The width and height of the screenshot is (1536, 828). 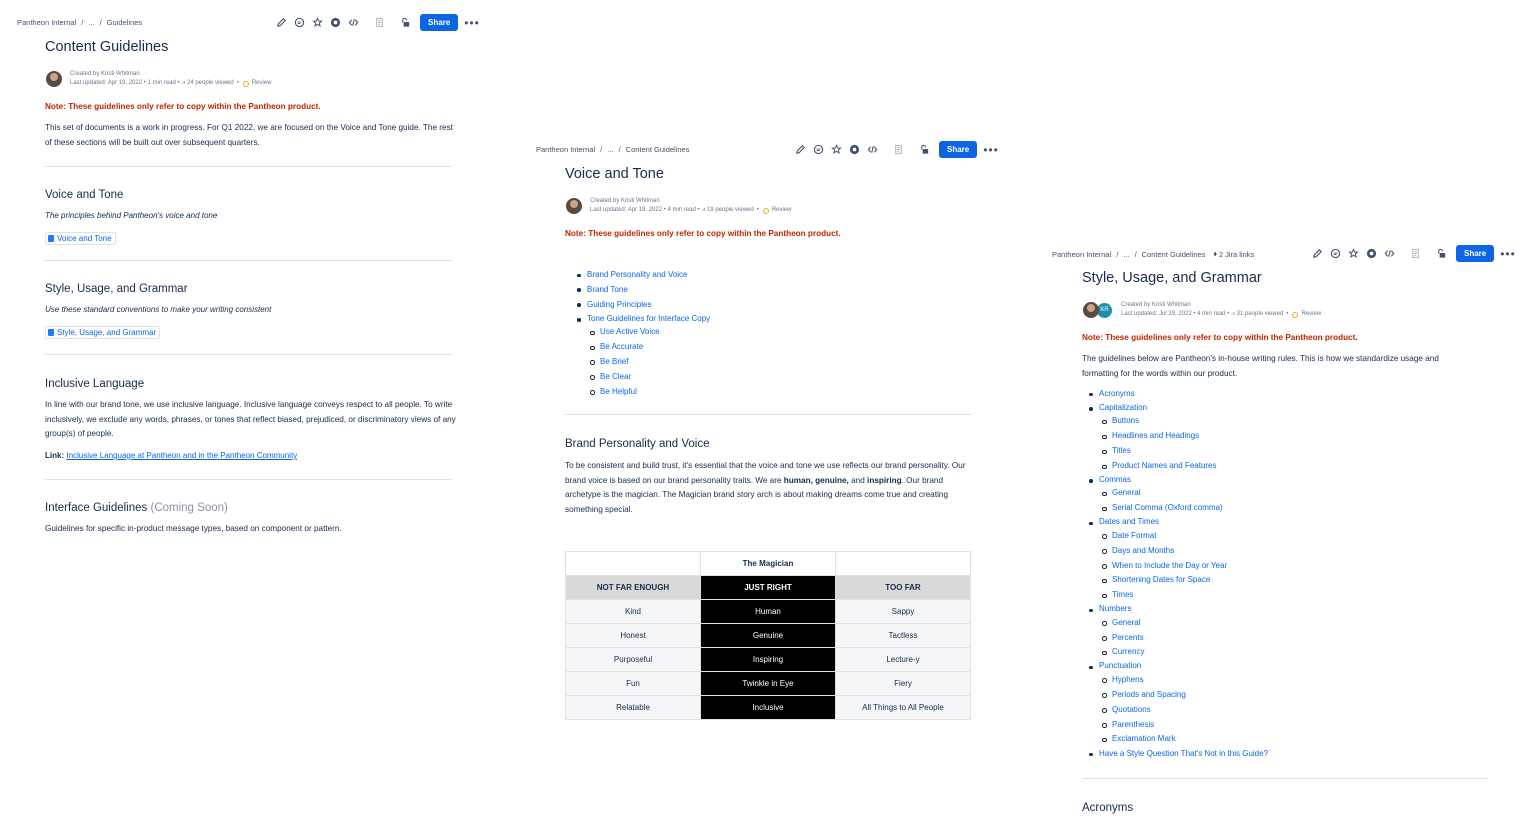 What do you see at coordinates (1177, 710) in the screenshot?
I see `toc-subitem: Quotations` at bounding box center [1177, 710].